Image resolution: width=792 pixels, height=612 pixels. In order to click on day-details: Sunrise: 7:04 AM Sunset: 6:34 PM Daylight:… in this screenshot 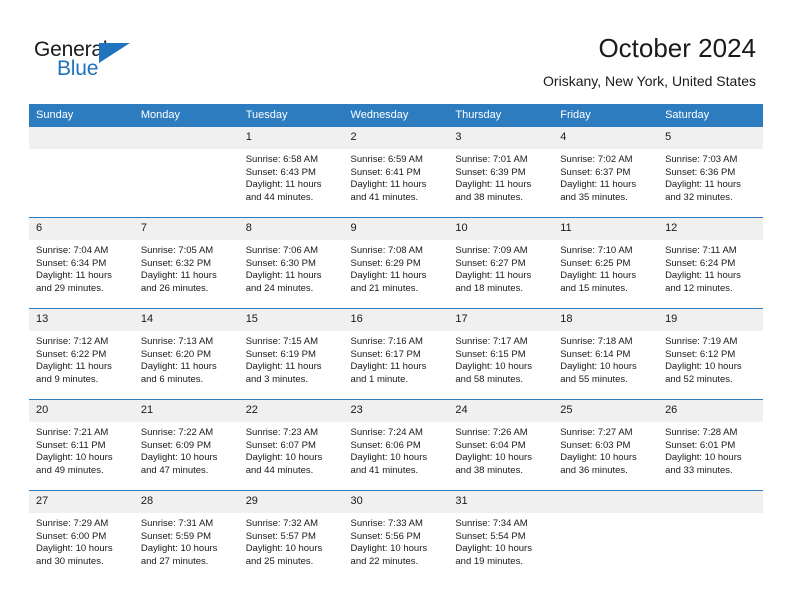, I will do `click(81, 267)`.